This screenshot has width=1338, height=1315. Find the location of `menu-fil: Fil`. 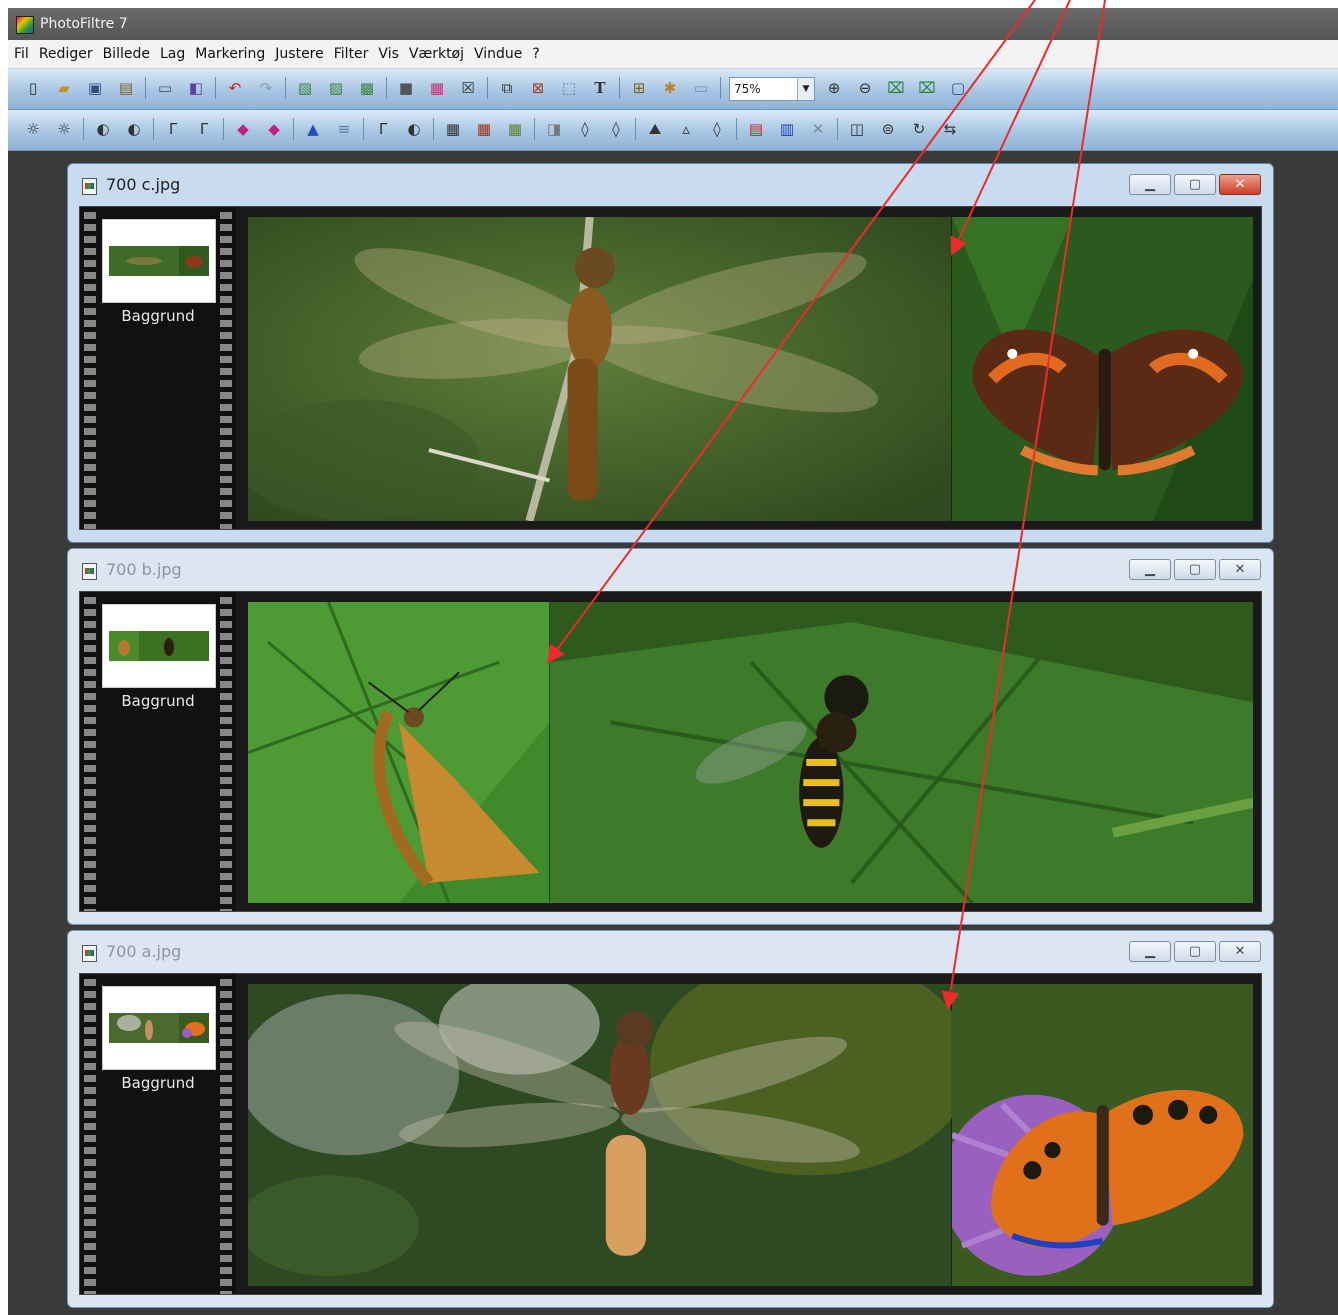

menu-fil: Fil is located at coordinates (21, 54).